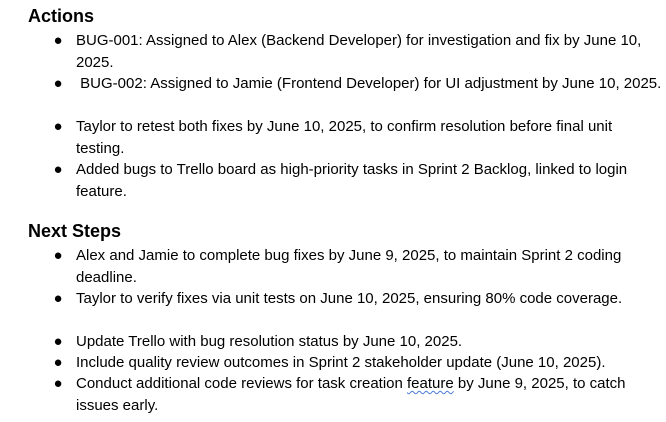 Image resolution: width=666 pixels, height=422 pixels. Describe the element at coordinates (430, 383) in the screenshot. I see `spellcheck-flagged-word: feature` at that location.